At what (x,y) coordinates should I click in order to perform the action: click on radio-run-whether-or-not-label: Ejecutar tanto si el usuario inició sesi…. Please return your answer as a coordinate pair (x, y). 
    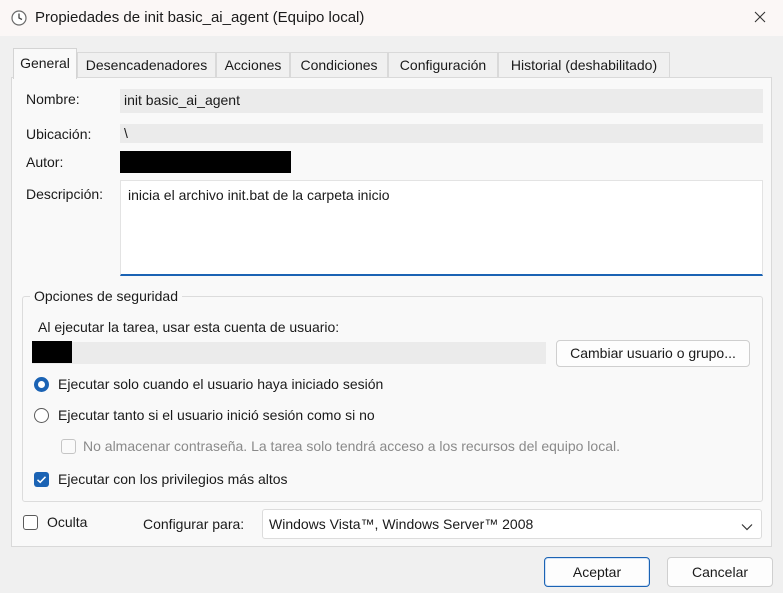
    Looking at the image, I should click on (216, 415).